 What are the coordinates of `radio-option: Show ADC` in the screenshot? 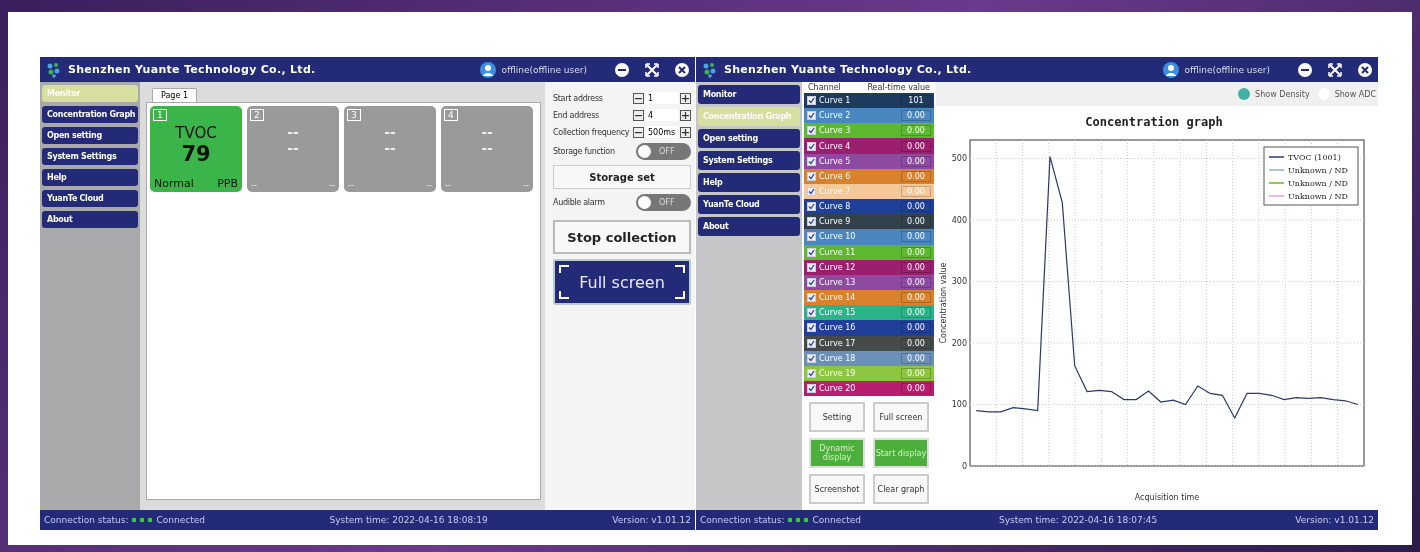 It's located at (1346, 94).